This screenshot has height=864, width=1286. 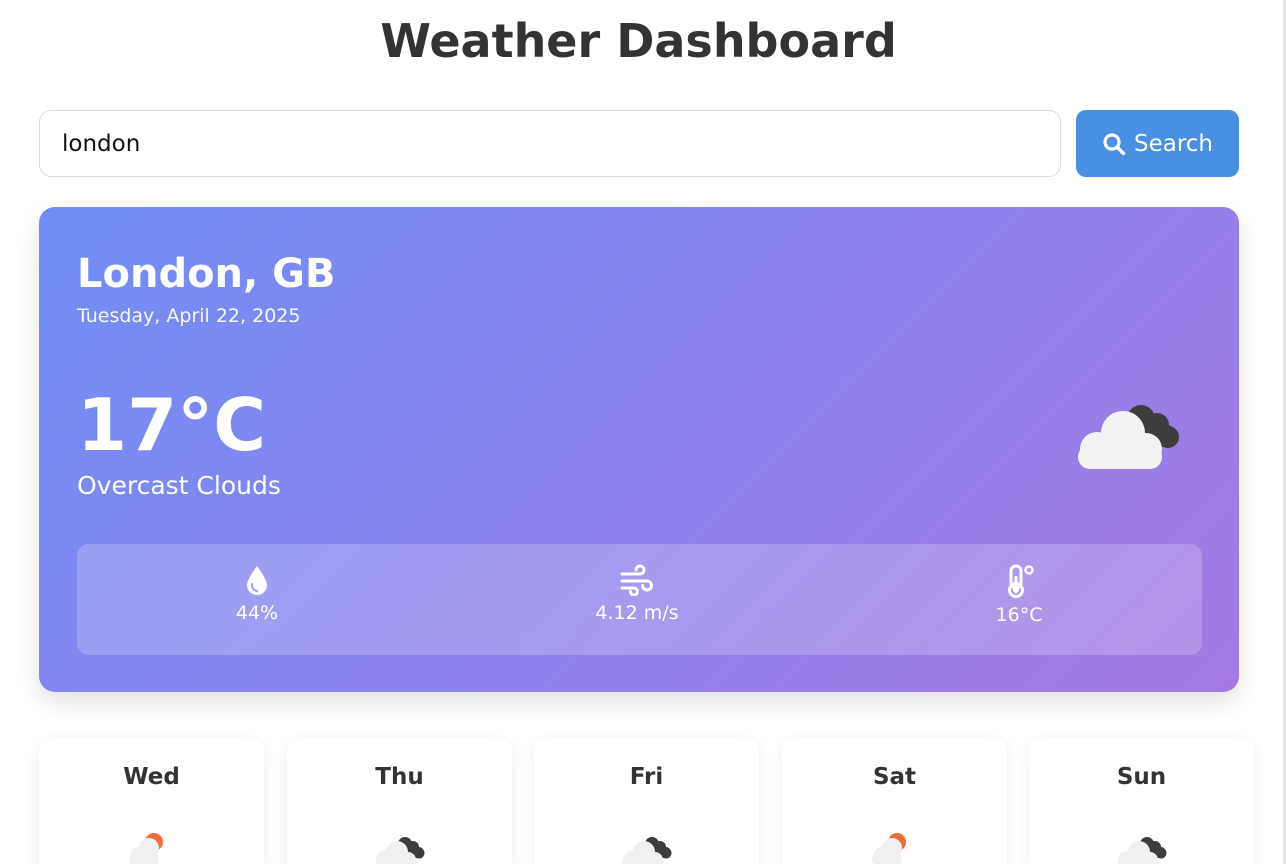 What do you see at coordinates (646, 801) in the screenshot?
I see `forecast-card: Fri` at bounding box center [646, 801].